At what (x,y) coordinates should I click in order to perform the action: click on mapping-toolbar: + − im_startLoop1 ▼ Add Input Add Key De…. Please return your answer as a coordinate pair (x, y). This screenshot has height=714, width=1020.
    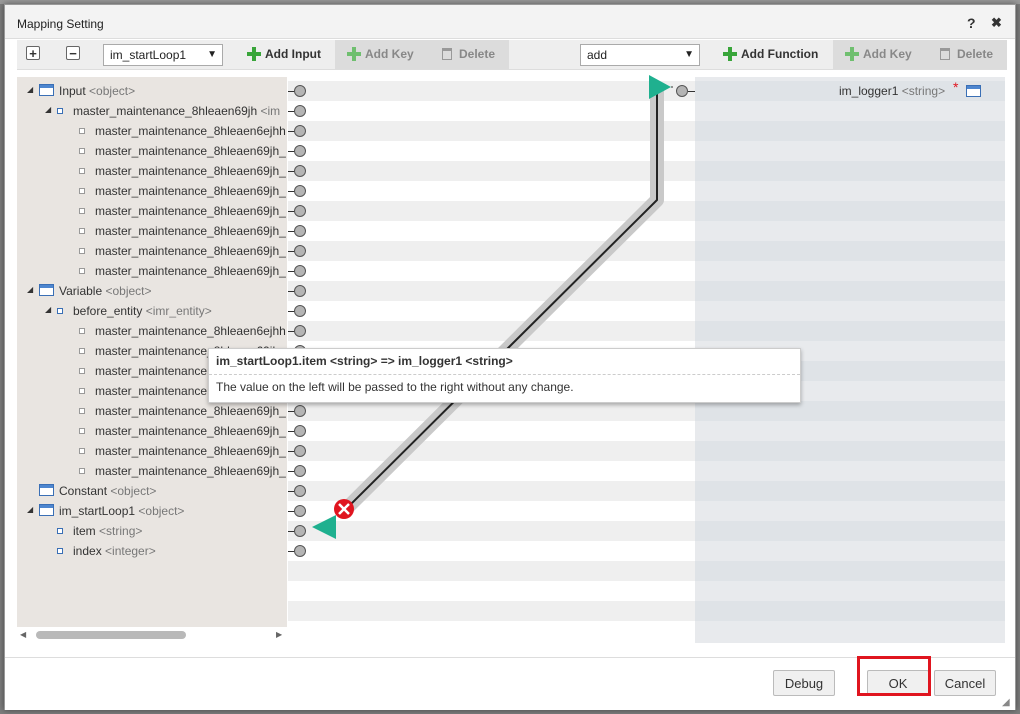
    Looking at the image, I should click on (512, 55).